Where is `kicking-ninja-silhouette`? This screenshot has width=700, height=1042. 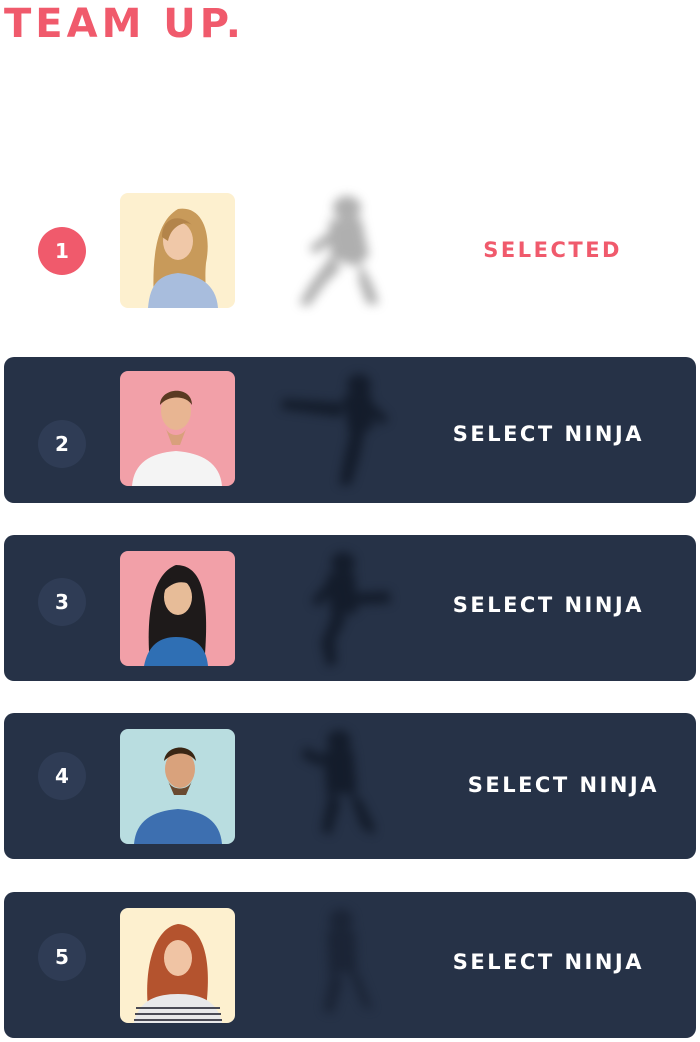
kicking-ninja-silhouette is located at coordinates (339, 428).